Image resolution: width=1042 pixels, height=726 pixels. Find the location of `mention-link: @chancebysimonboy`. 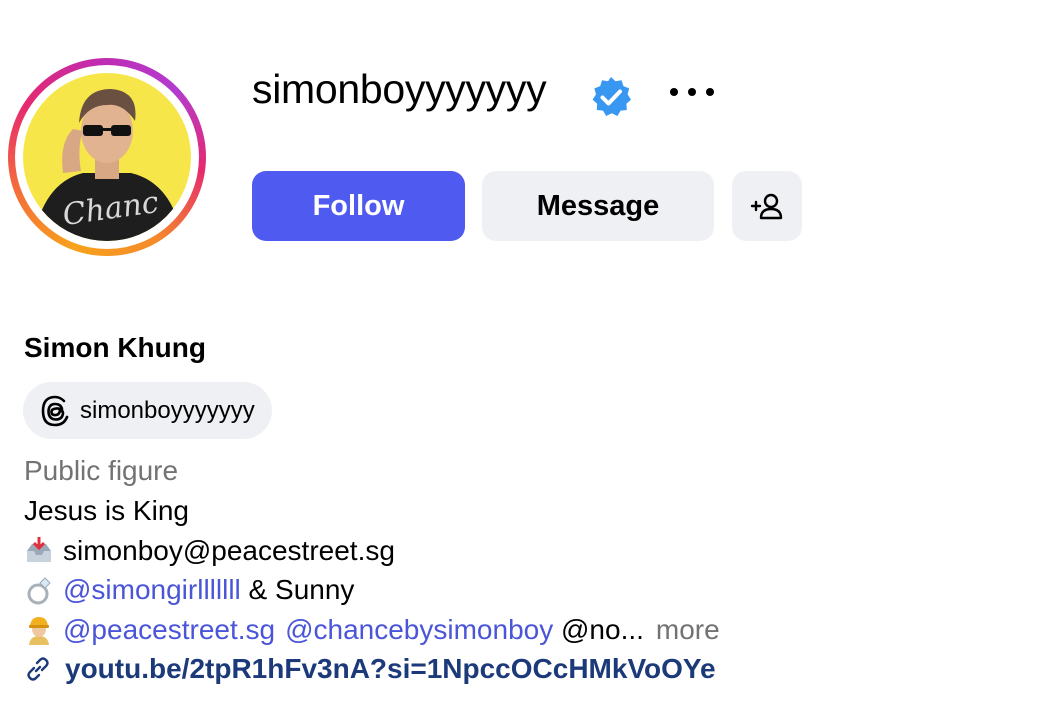

mention-link: @chancebysimonboy is located at coordinates (419, 630).